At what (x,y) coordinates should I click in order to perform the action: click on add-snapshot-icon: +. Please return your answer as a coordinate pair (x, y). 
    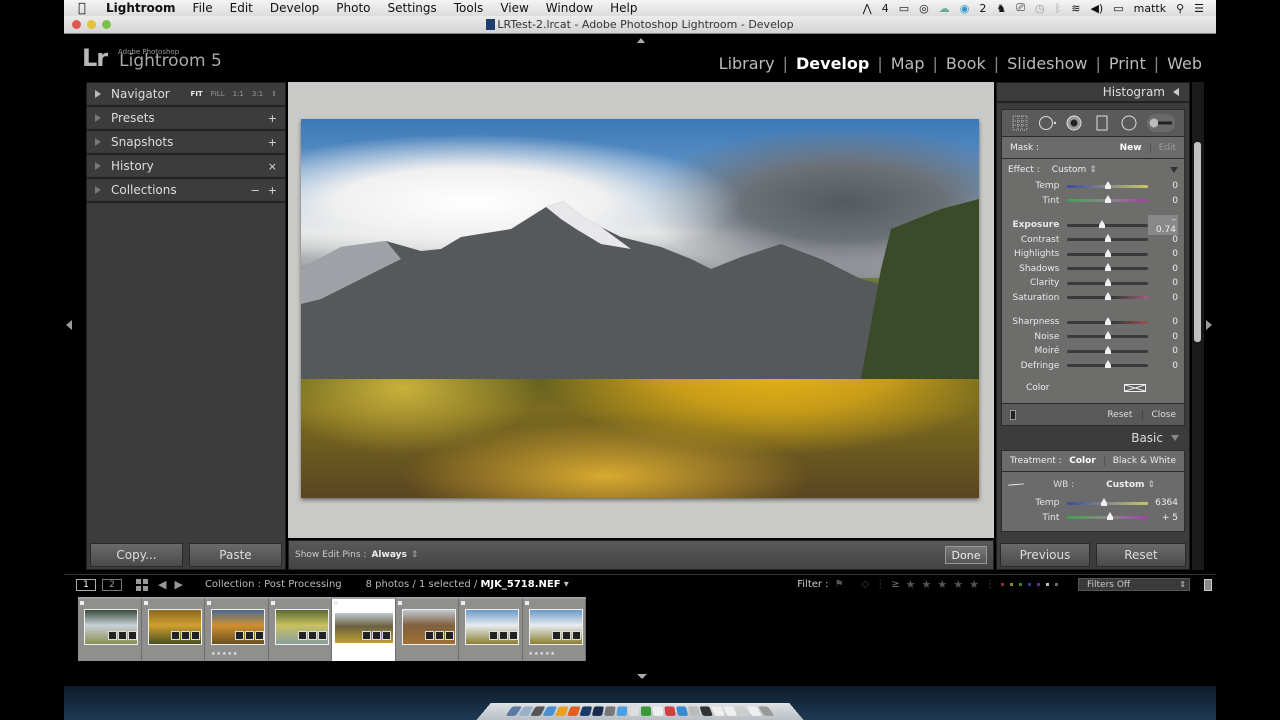
    Looking at the image, I should click on (272, 142).